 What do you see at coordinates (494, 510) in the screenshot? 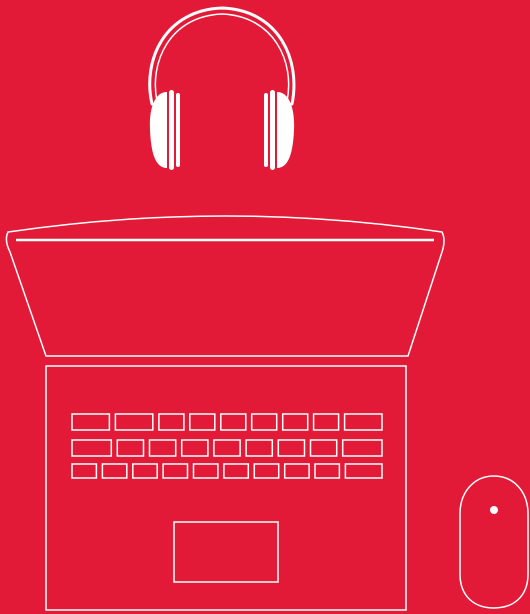
I see `mouse-scroll-wheel` at bounding box center [494, 510].